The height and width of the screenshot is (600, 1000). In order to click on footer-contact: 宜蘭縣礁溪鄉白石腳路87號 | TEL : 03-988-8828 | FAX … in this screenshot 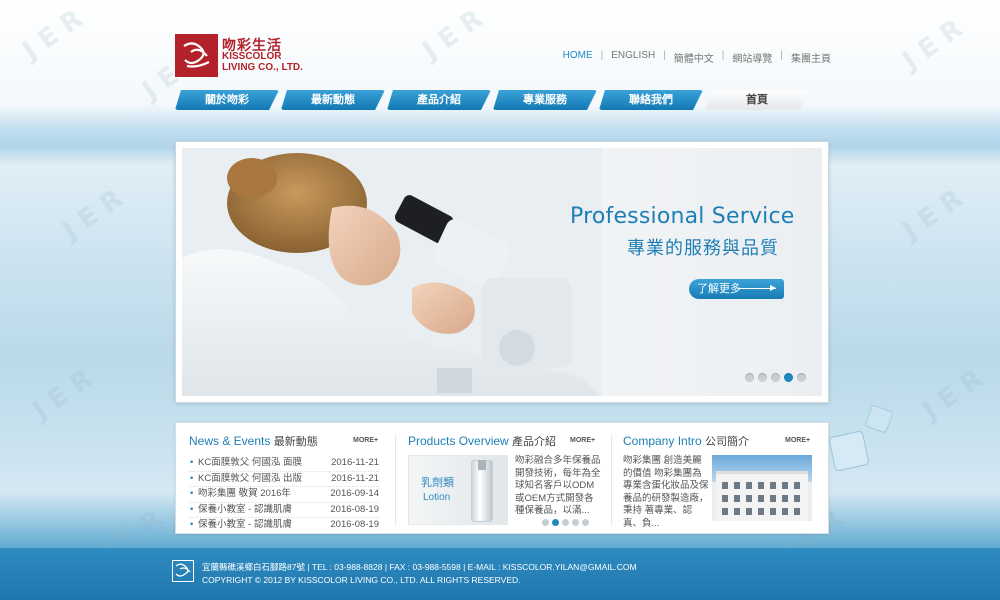, I will do `click(419, 567)`.